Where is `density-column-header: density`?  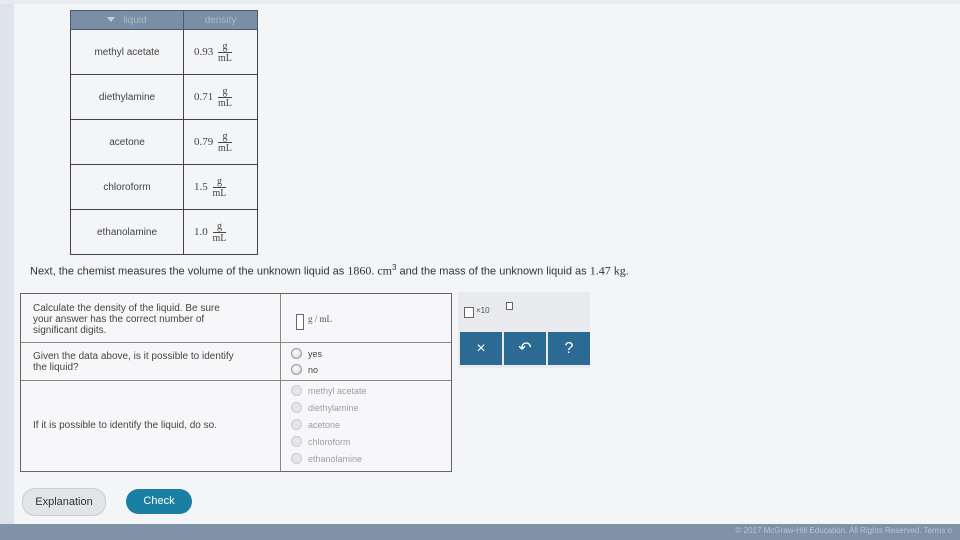
density-column-header: density is located at coordinates (220, 20).